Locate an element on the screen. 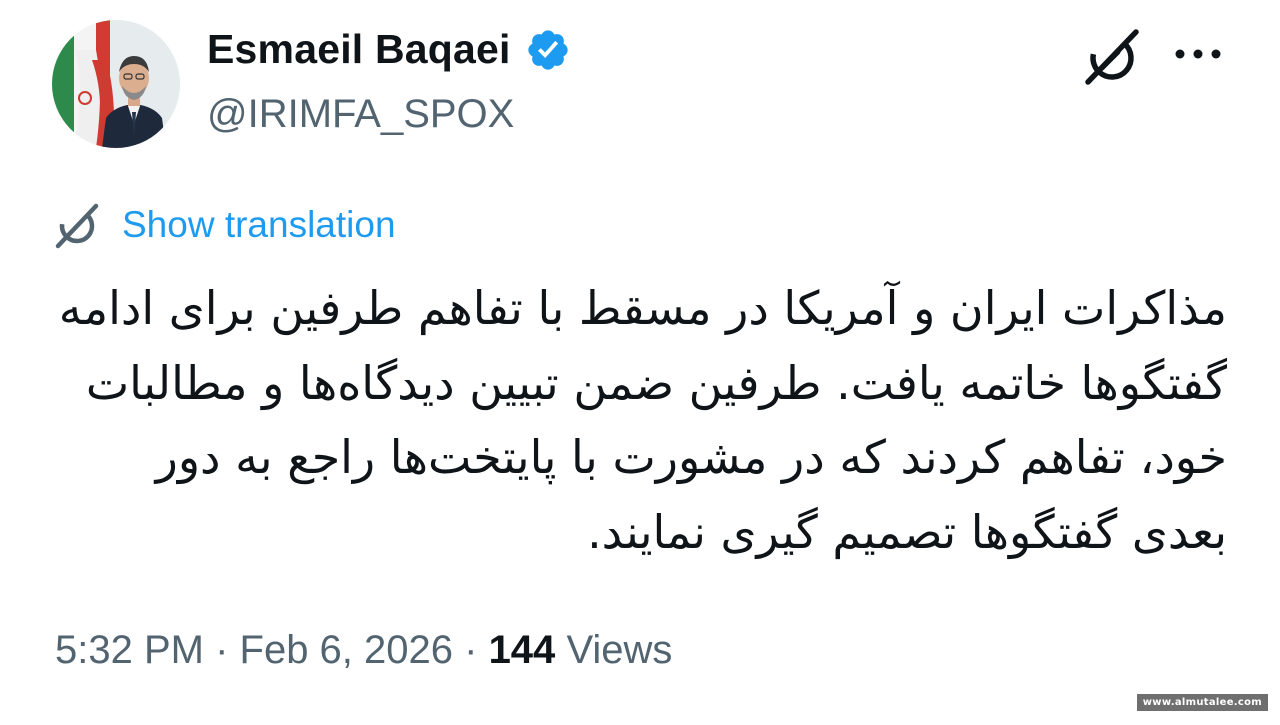  author-handle: @IRIMFA_SPOX is located at coordinates (360, 114).